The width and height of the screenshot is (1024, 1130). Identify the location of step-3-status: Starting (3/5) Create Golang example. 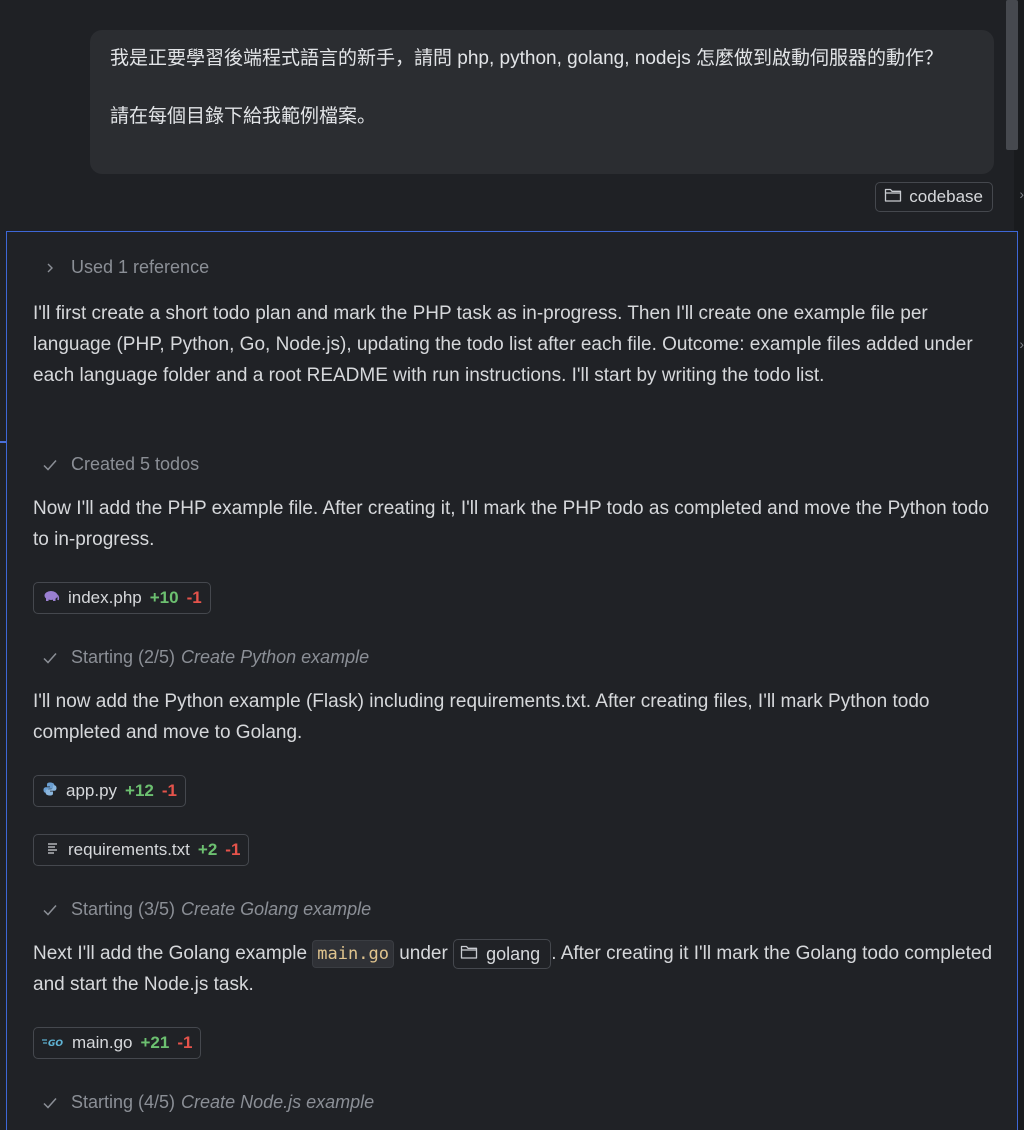
(206, 909).